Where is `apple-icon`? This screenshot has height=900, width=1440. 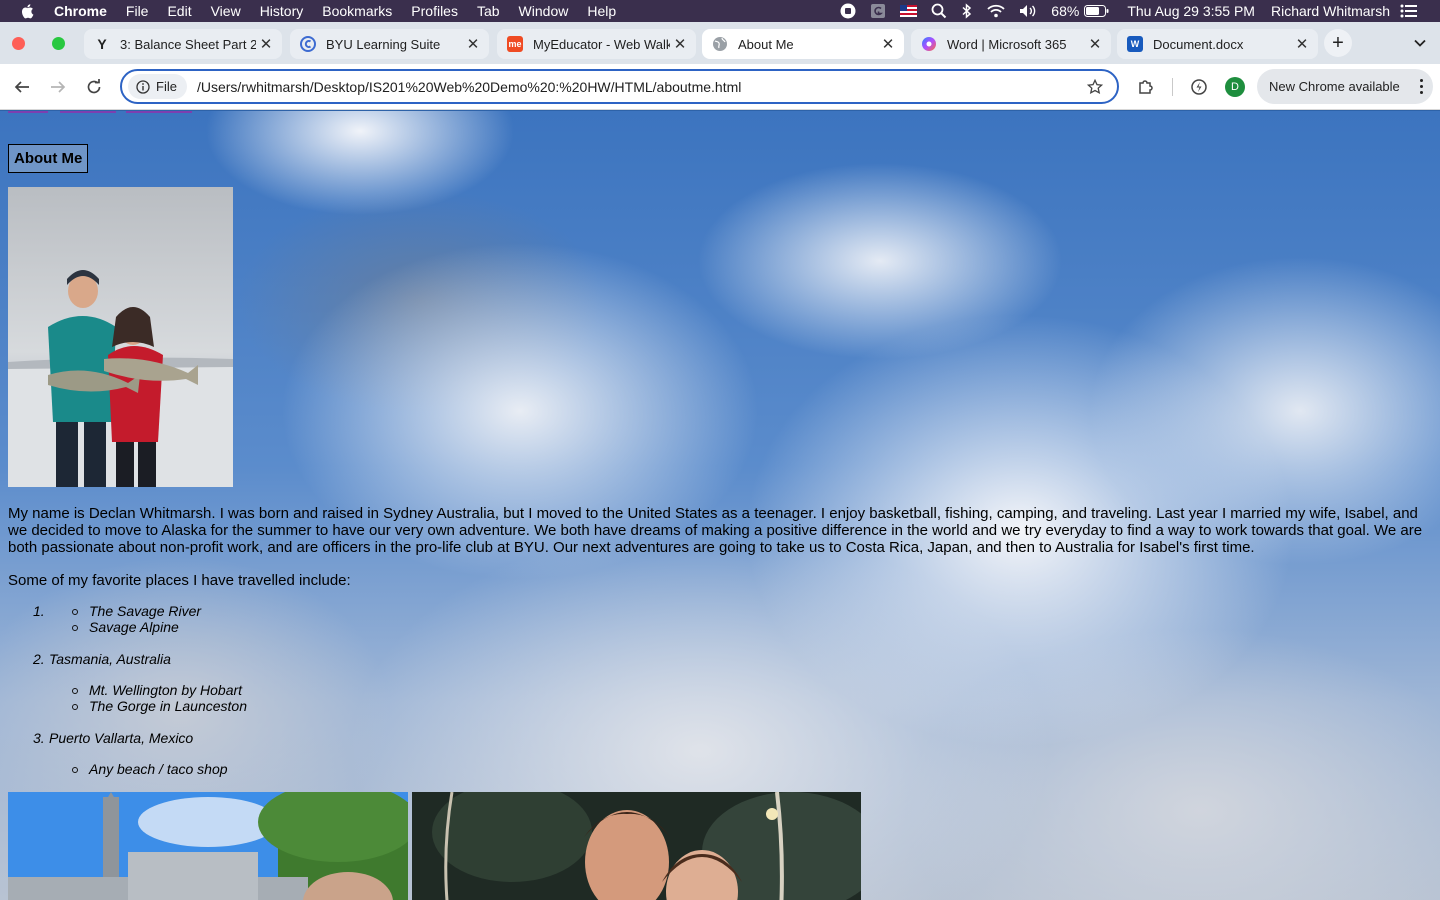 apple-icon is located at coordinates (28, 11).